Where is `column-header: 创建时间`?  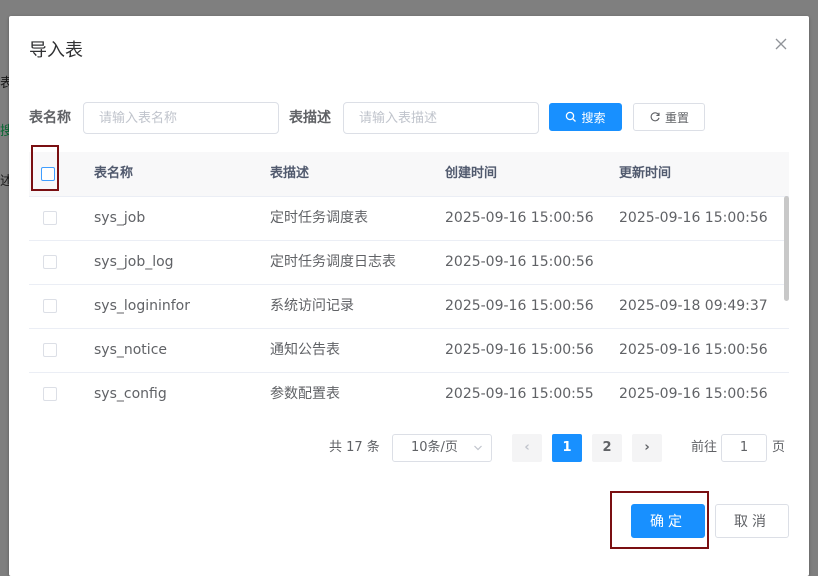
column-header: 创建时间 is located at coordinates (471, 173).